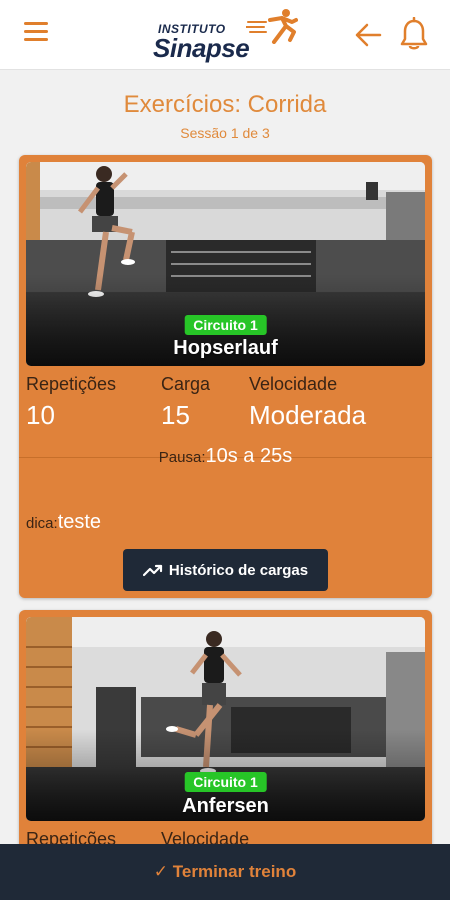 The height and width of the screenshot is (900, 450). I want to click on app-header: INSTITUTO Sinapse, so click(225, 35).